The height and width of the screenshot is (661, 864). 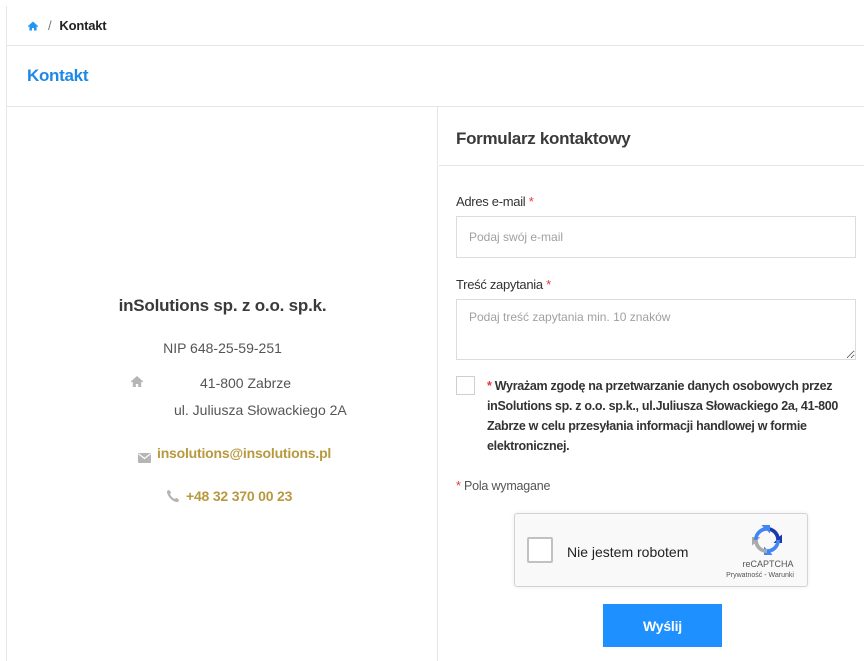 What do you see at coordinates (244, 453) in the screenshot?
I see `company-email-link: insolutions@insolutions.pl` at bounding box center [244, 453].